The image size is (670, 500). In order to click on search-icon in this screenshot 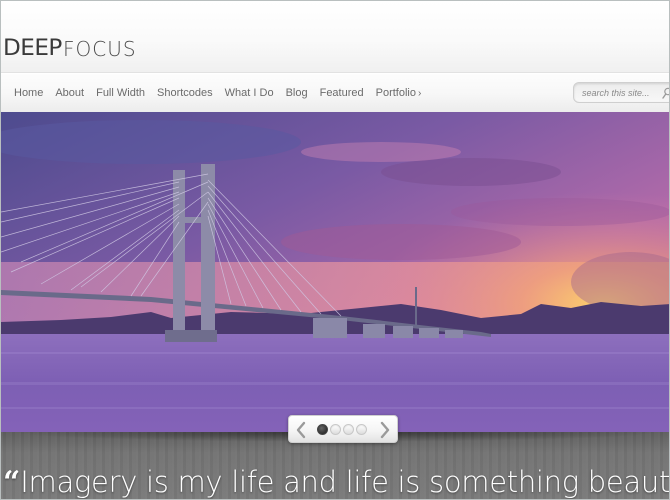, I will do `click(666, 93)`.